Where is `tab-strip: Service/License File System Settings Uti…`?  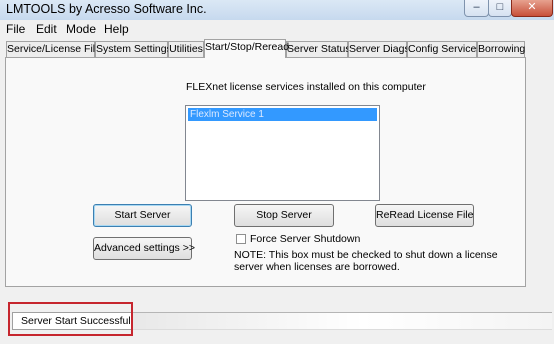
tab-strip: Service/License File System Settings Uti… is located at coordinates (266, 48).